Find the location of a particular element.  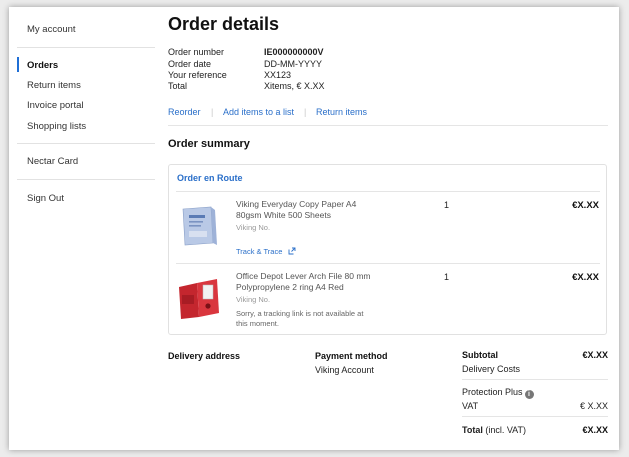

sidebar-item-return-items: Return items is located at coordinates (54, 85).